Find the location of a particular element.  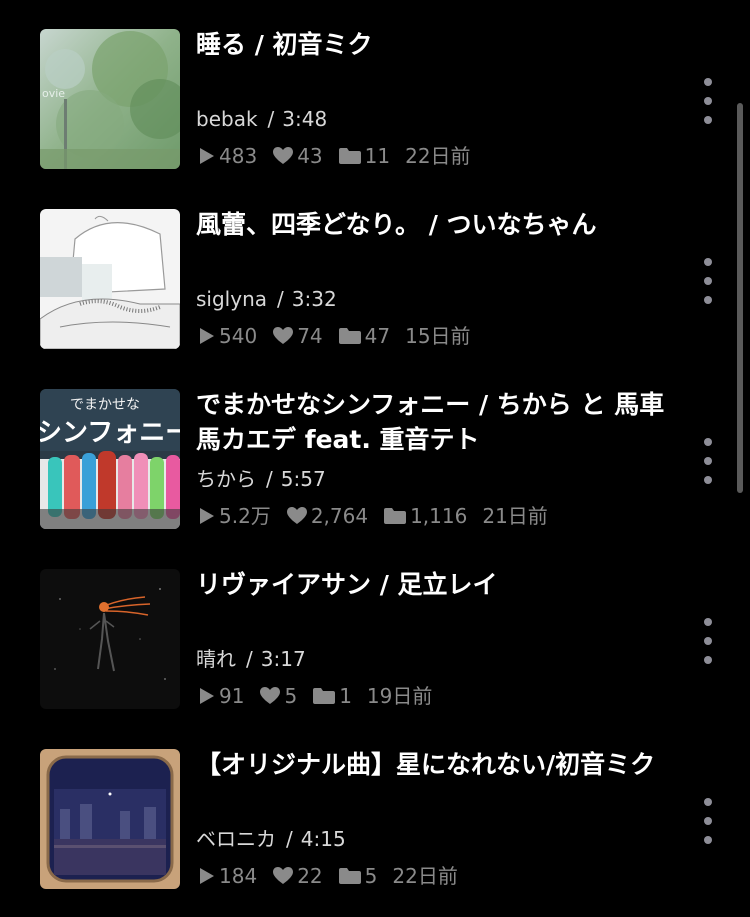

mylist-count: 47 is located at coordinates (364, 336).